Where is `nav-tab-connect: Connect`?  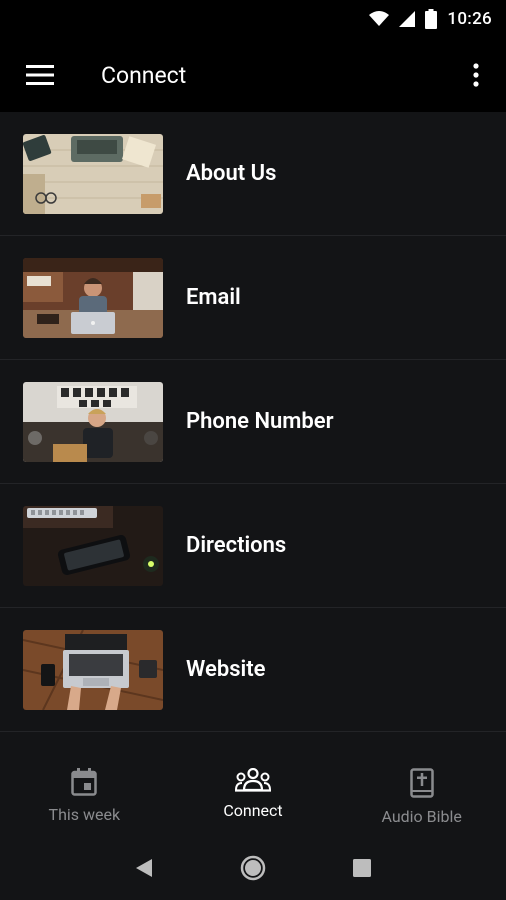 nav-tab-connect: Connect is located at coordinates (253, 784).